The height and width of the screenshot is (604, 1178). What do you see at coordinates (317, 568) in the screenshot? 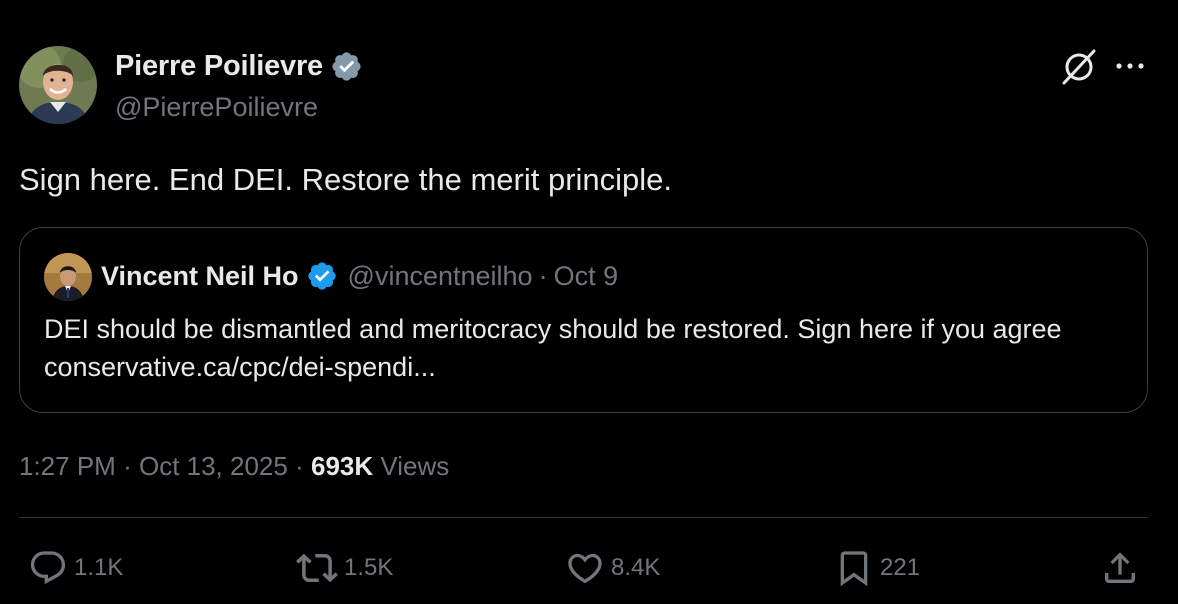
I see `retweet-icon` at bounding box center [317, 568].